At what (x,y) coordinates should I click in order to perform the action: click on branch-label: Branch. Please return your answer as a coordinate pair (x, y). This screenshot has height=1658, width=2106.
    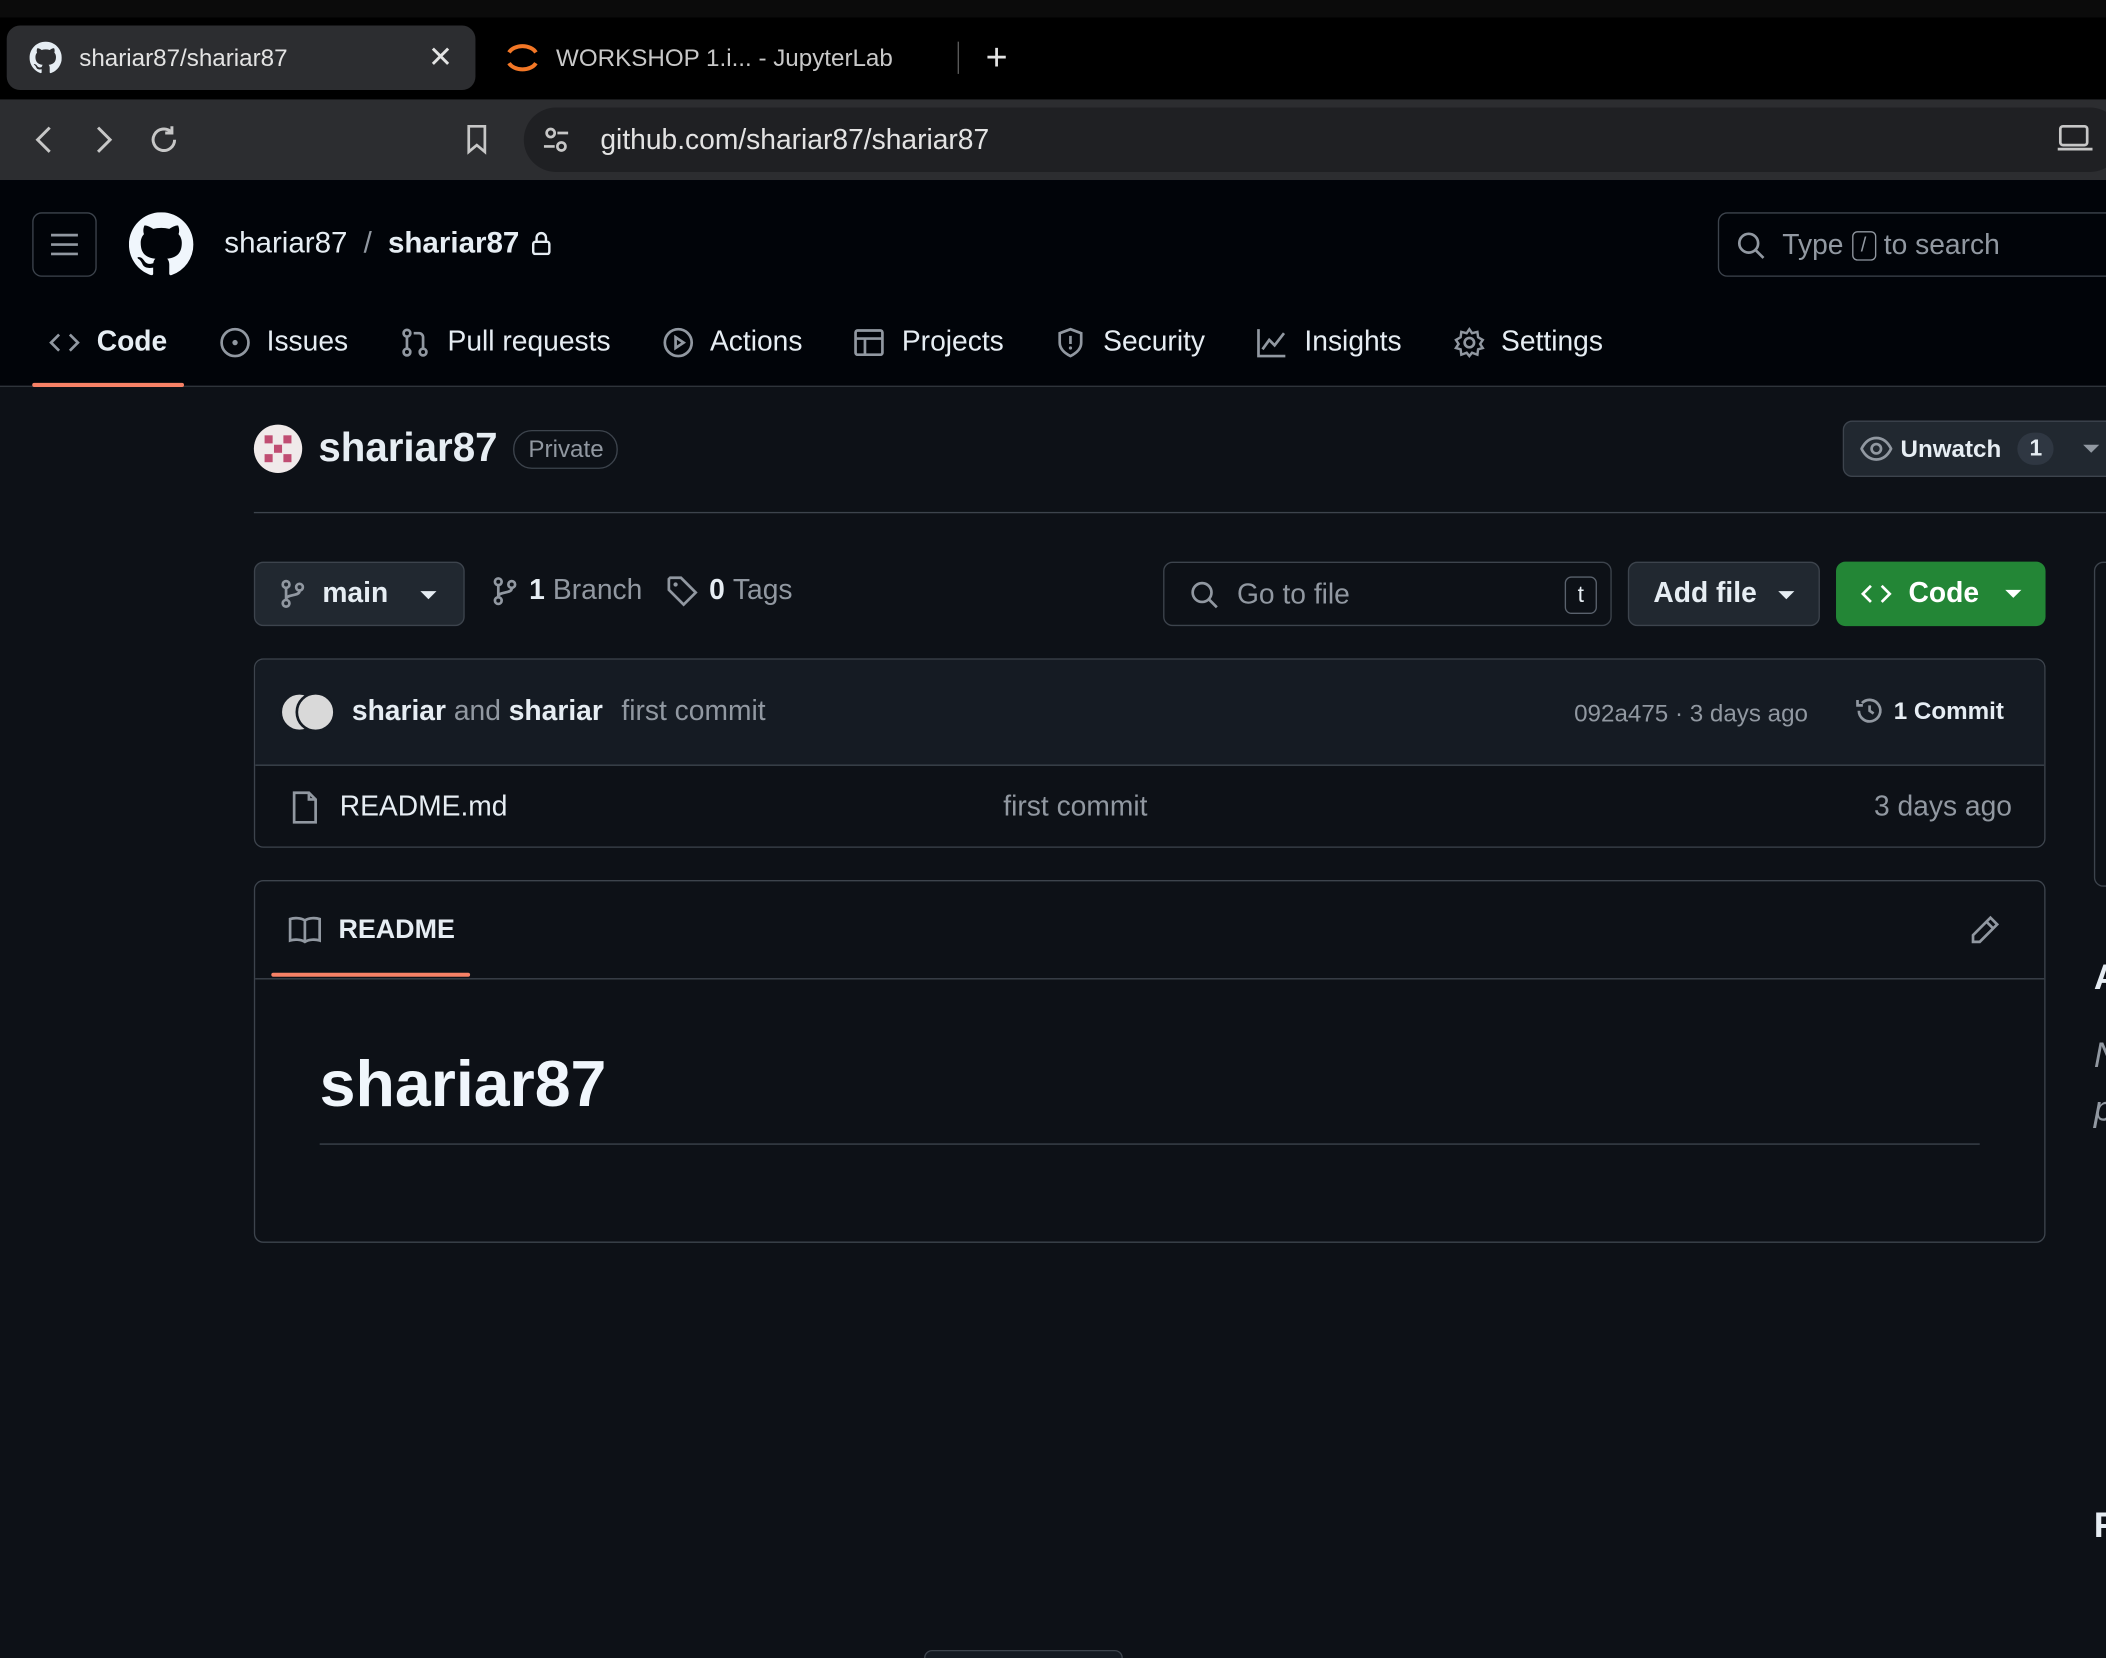
    Looking at the image, I should click on (597, 590).